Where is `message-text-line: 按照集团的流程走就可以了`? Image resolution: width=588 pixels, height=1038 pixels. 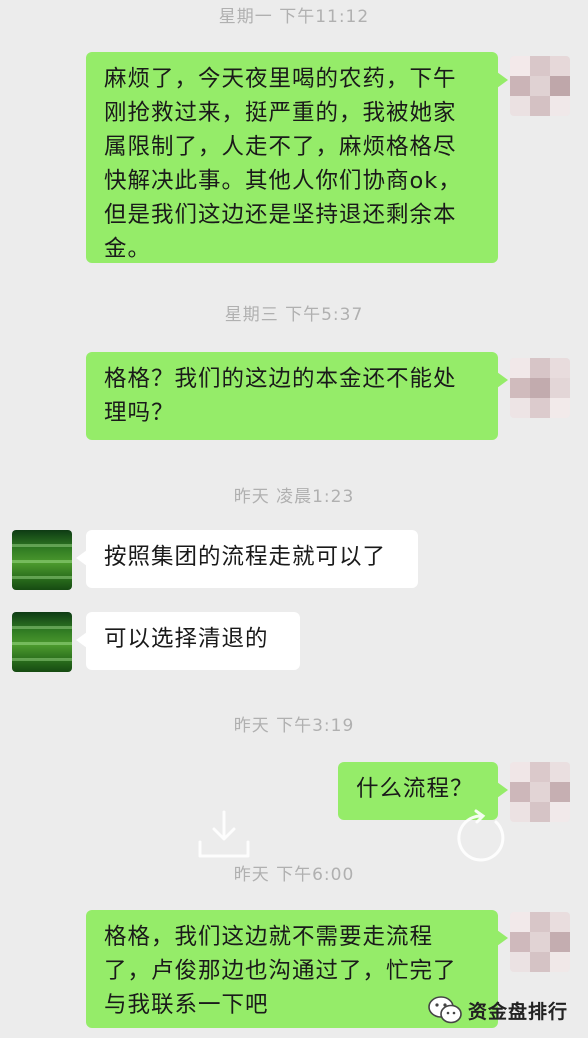
message-text-line: 按照集团的流程走就可以了 is located at coordinates (245, 557).